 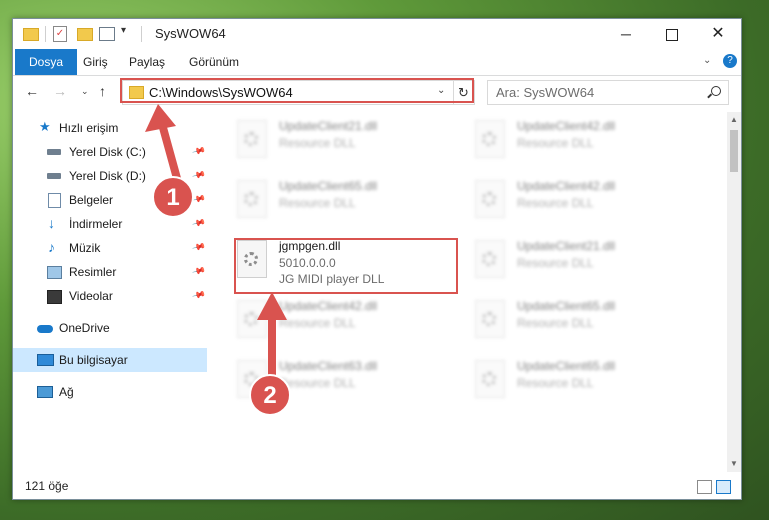 What do you see at coordinates (270, 395) in the screenshot?
I see `step-2-badge: 2` at bounding box center [270, 395].